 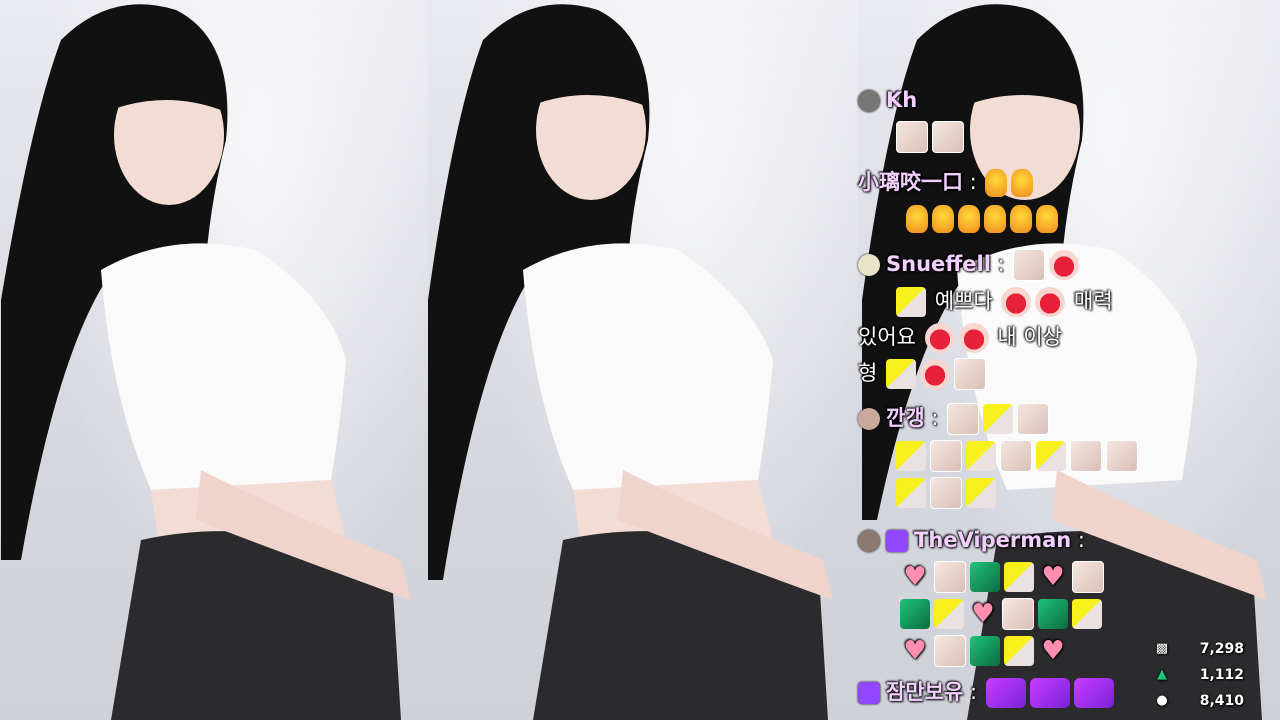 What do you see at coordinates (910, 182) in the screenshot?
I see `chat-username: 小璃咬一口` at bounding box center [910, 182].